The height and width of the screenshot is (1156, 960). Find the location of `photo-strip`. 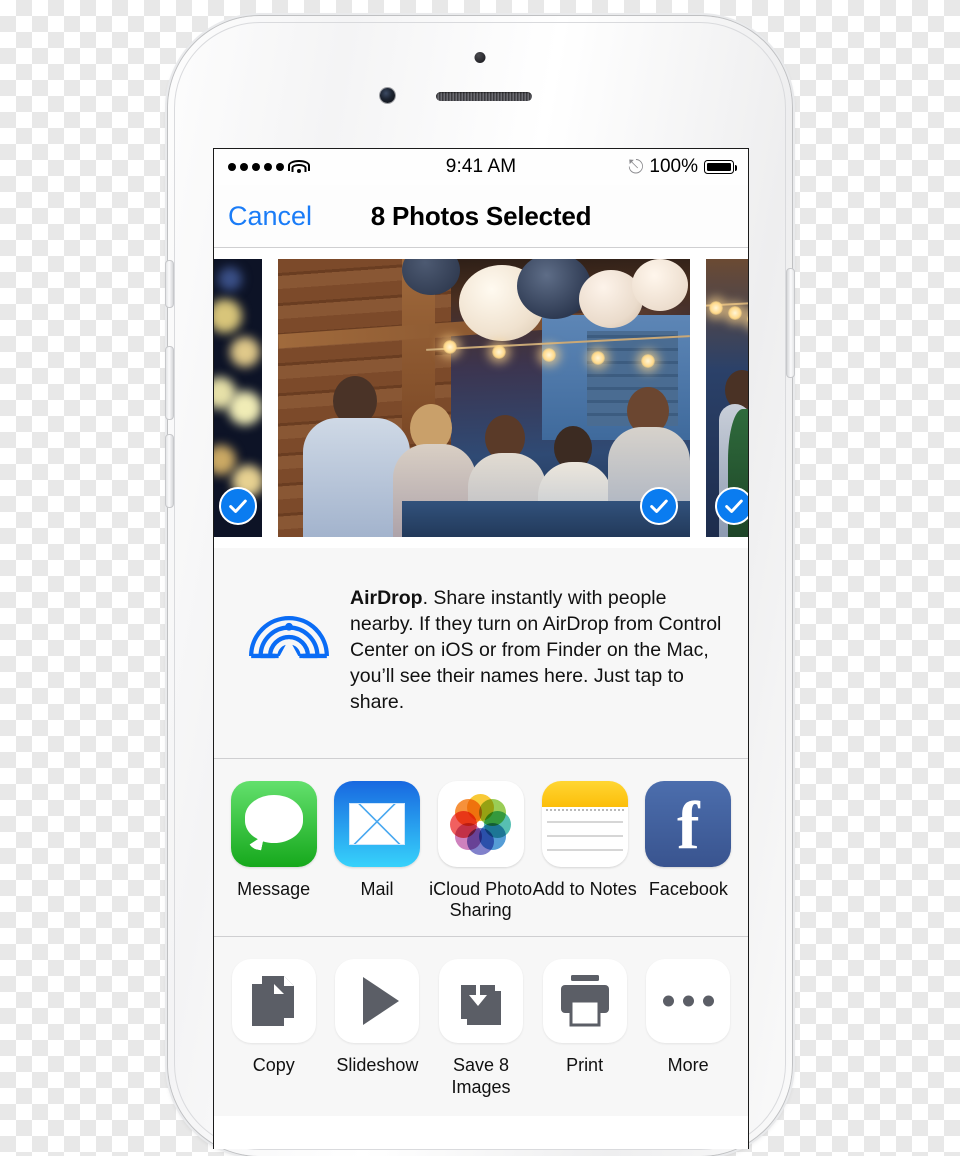

photo-strip is located at coordinates (481, 398).